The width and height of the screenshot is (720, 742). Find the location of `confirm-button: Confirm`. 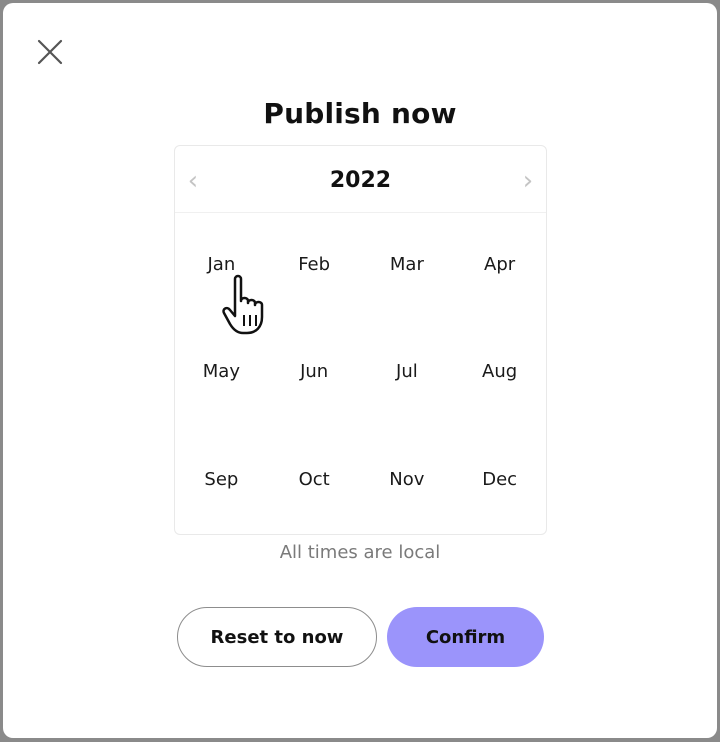

confirm-button: Confirm is located at coordinates (465, 637).